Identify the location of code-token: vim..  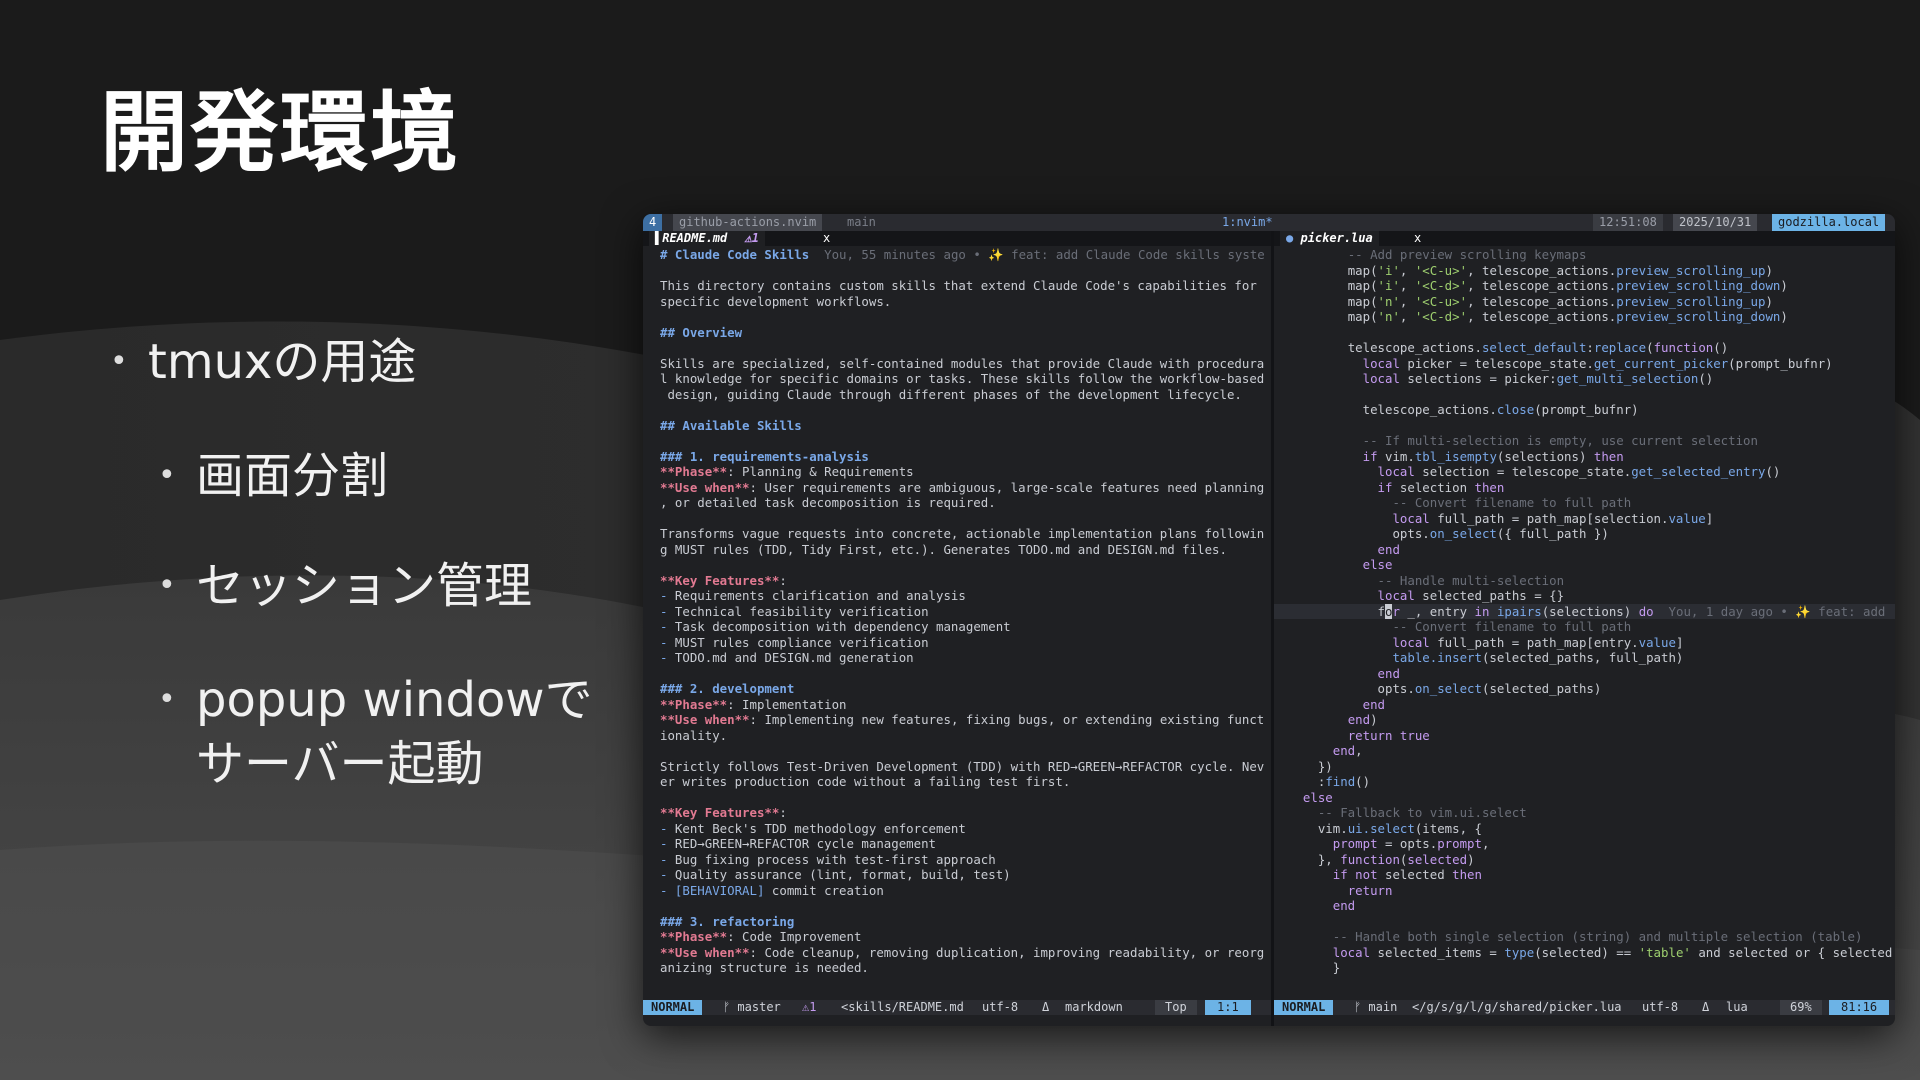
(1332, 828).